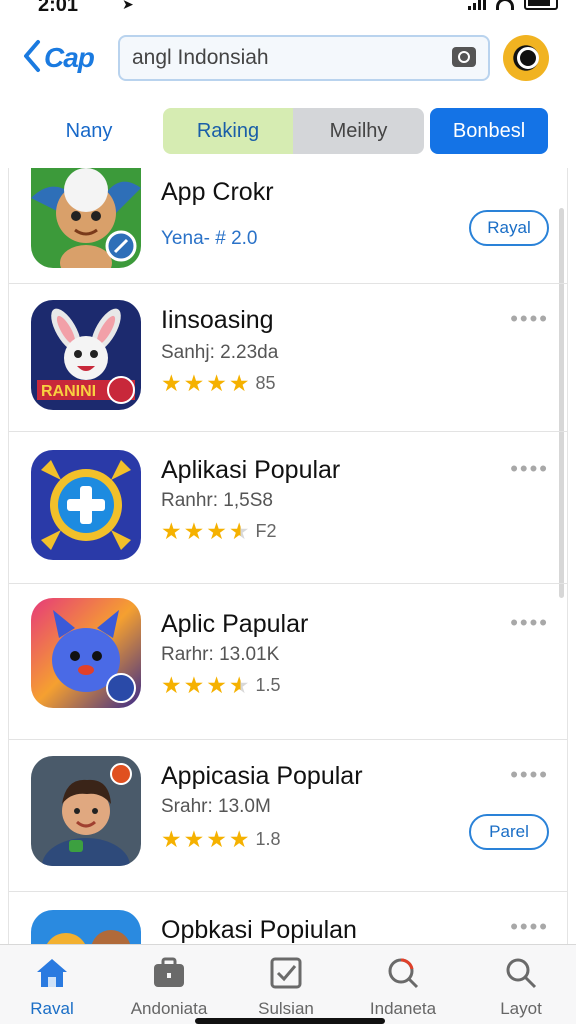 Image resolution: width=576 pixels, height=1024 pixels. I want to click on star-rating: ★ ★ ★ ★ 85, so click(218, 383).